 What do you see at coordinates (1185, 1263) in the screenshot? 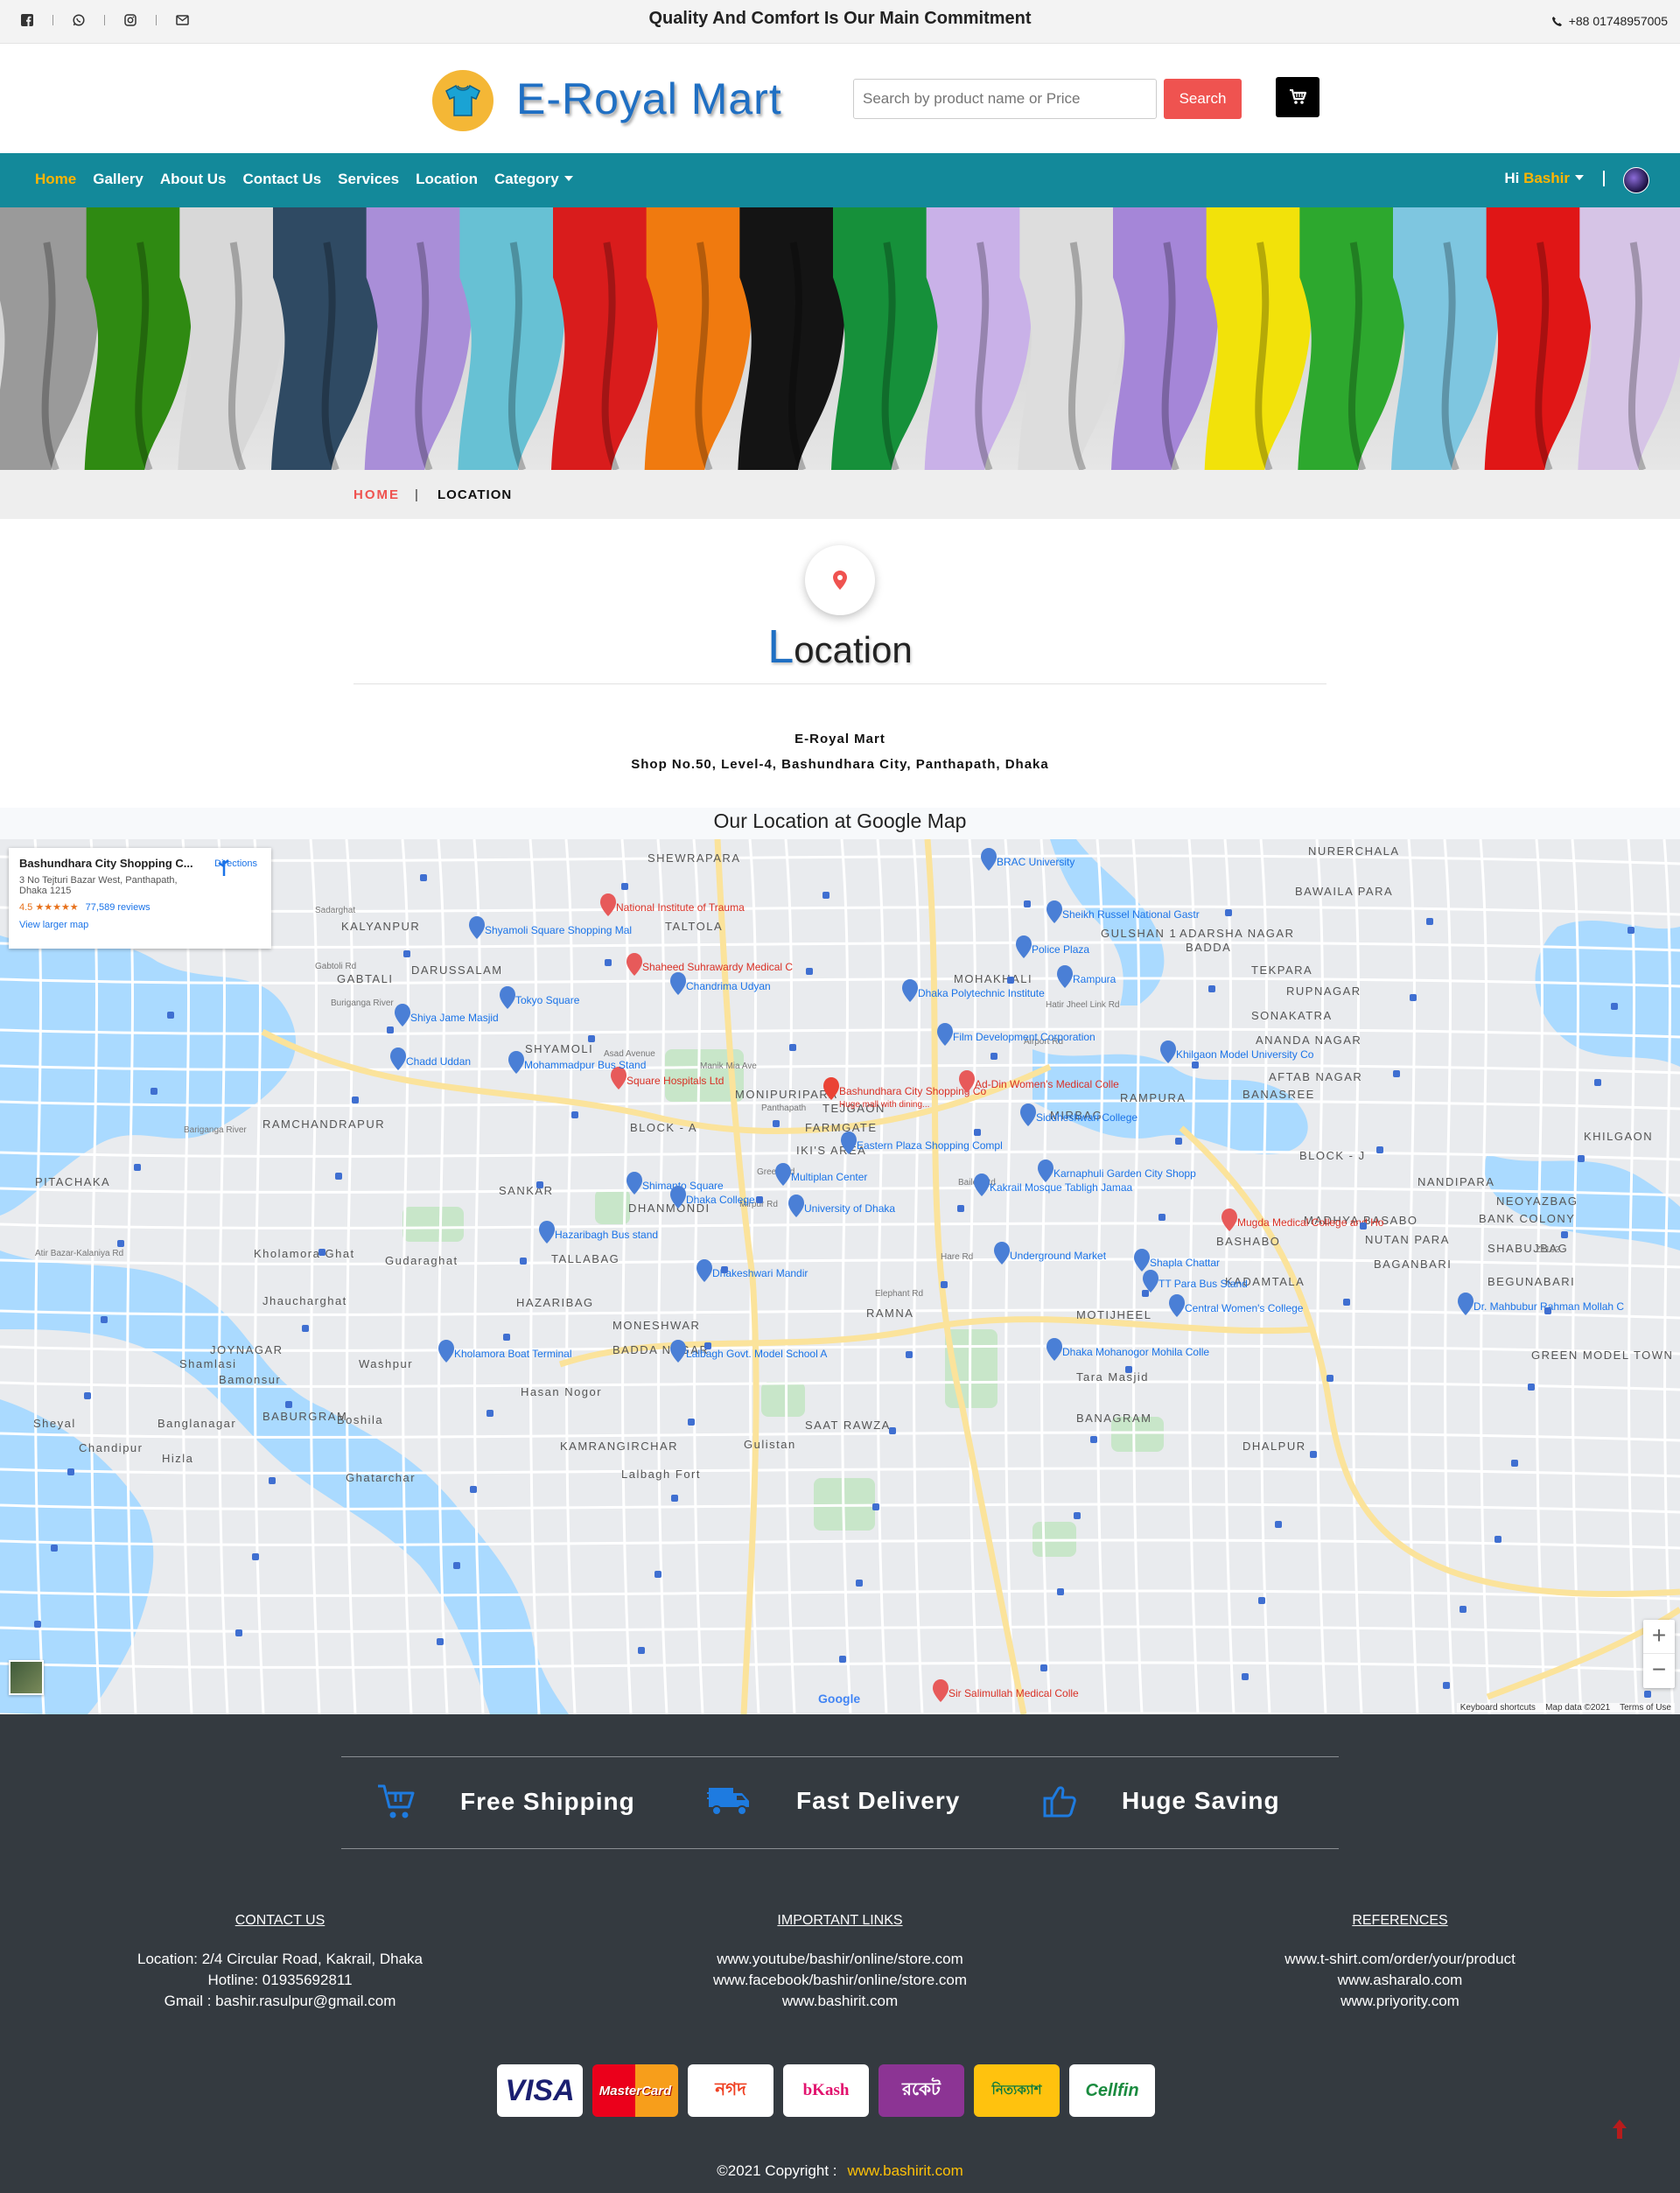
I see `poi-label: Shapla Chattar` at bounding box center [1185, 1263].